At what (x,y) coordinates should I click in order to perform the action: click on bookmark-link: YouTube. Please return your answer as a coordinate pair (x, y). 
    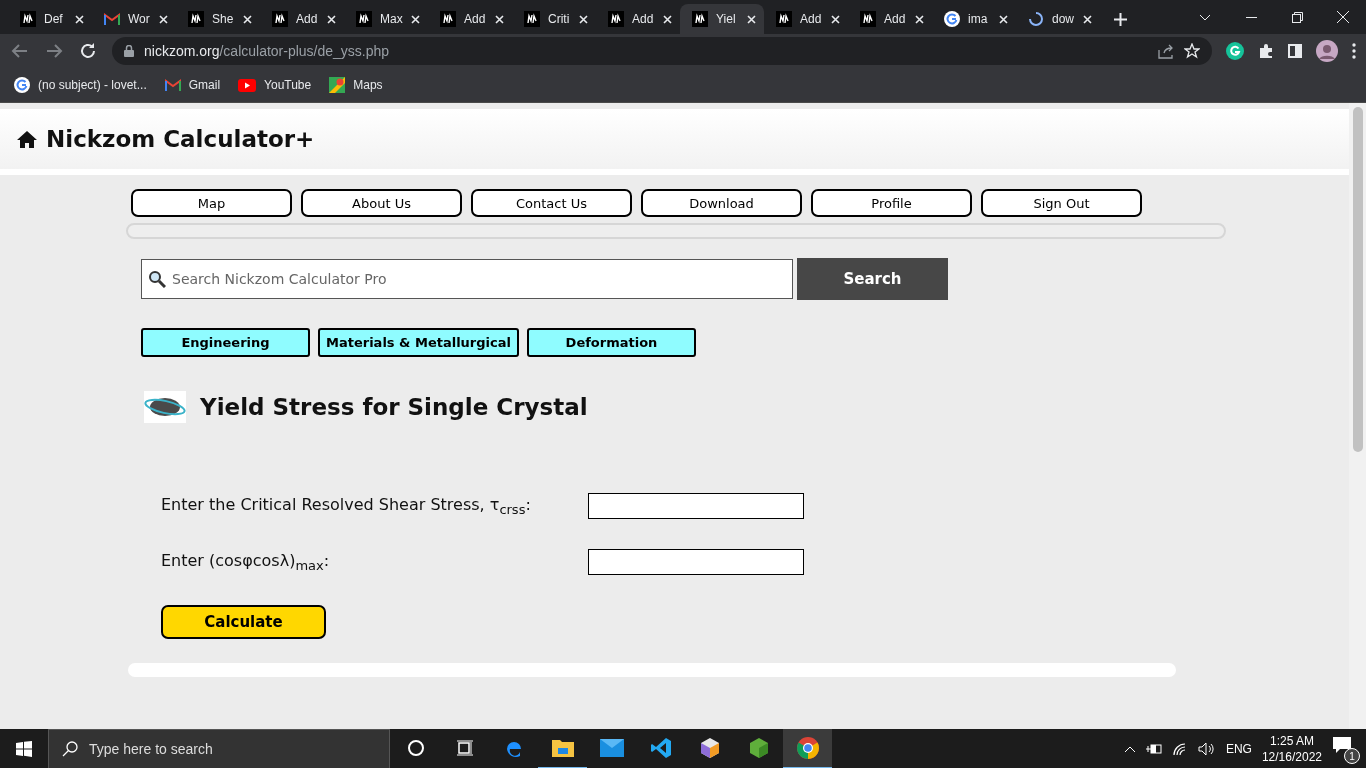
    Looking at the image, I should click on (288, 85).